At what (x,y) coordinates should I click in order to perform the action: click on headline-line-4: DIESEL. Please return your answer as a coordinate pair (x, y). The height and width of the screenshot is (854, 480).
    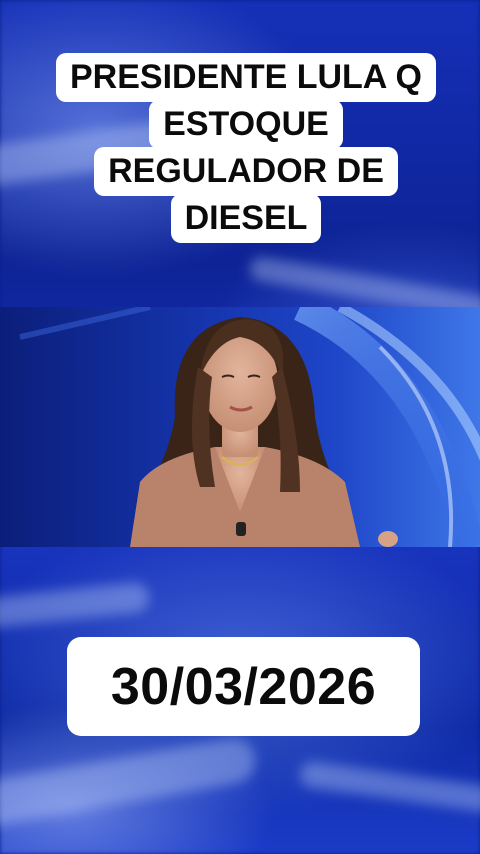
    Looking at the image, I should click on (246, 218).